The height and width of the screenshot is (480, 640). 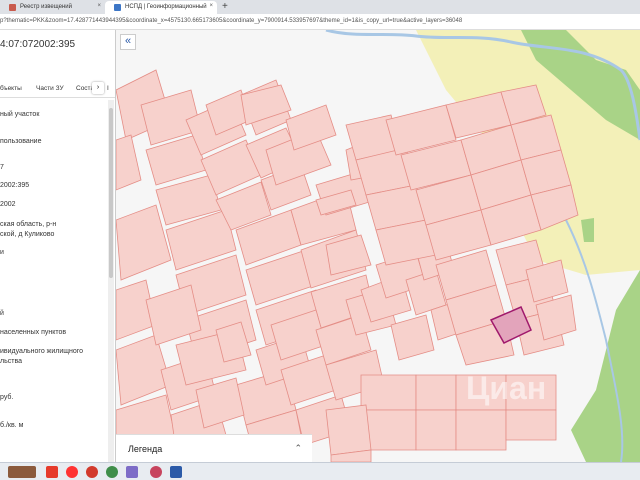 What do you see at coordinates (2, 167) in the screenshot?
I see `property-value: 7` at bounding box center [2, 167].